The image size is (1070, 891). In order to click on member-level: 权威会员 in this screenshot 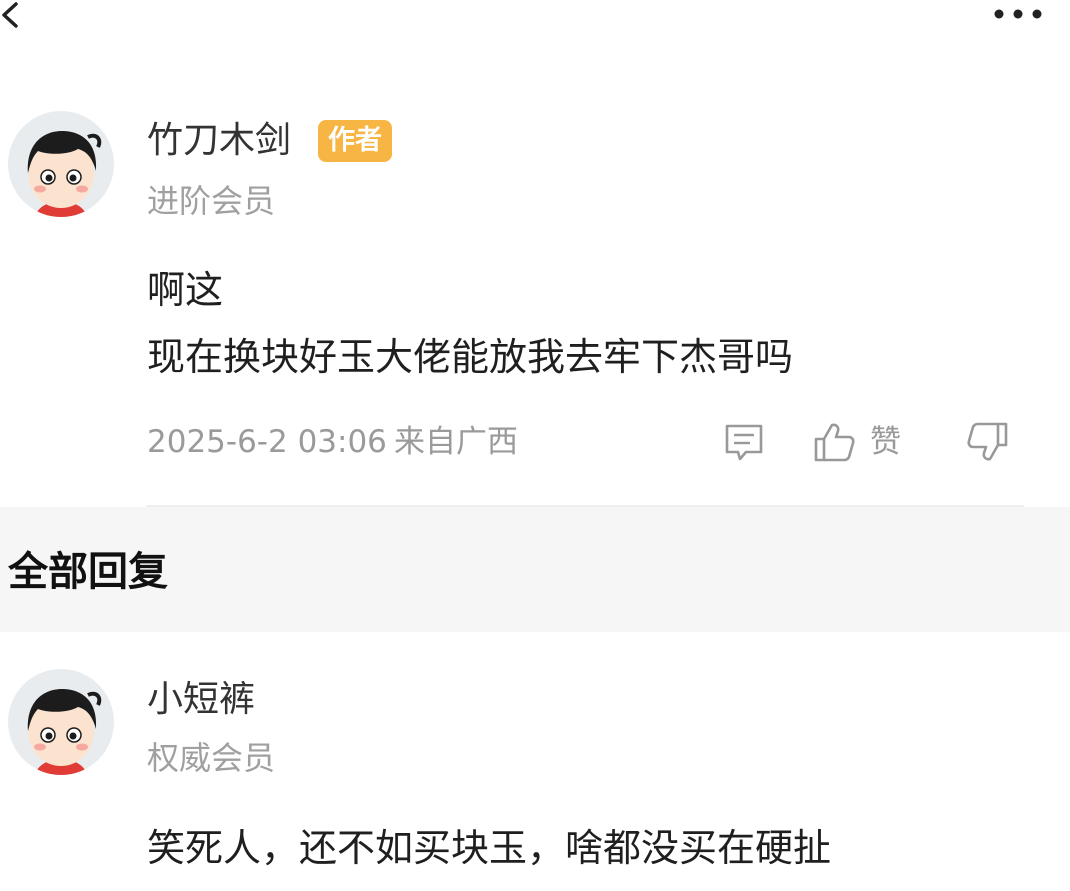, I will do `click(211, 758)`.